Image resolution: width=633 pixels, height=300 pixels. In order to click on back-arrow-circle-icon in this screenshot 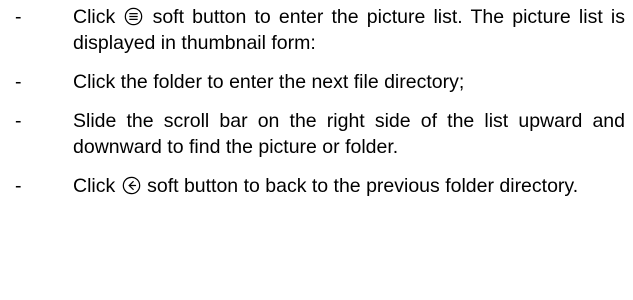, I will do `click(131, 185)`.